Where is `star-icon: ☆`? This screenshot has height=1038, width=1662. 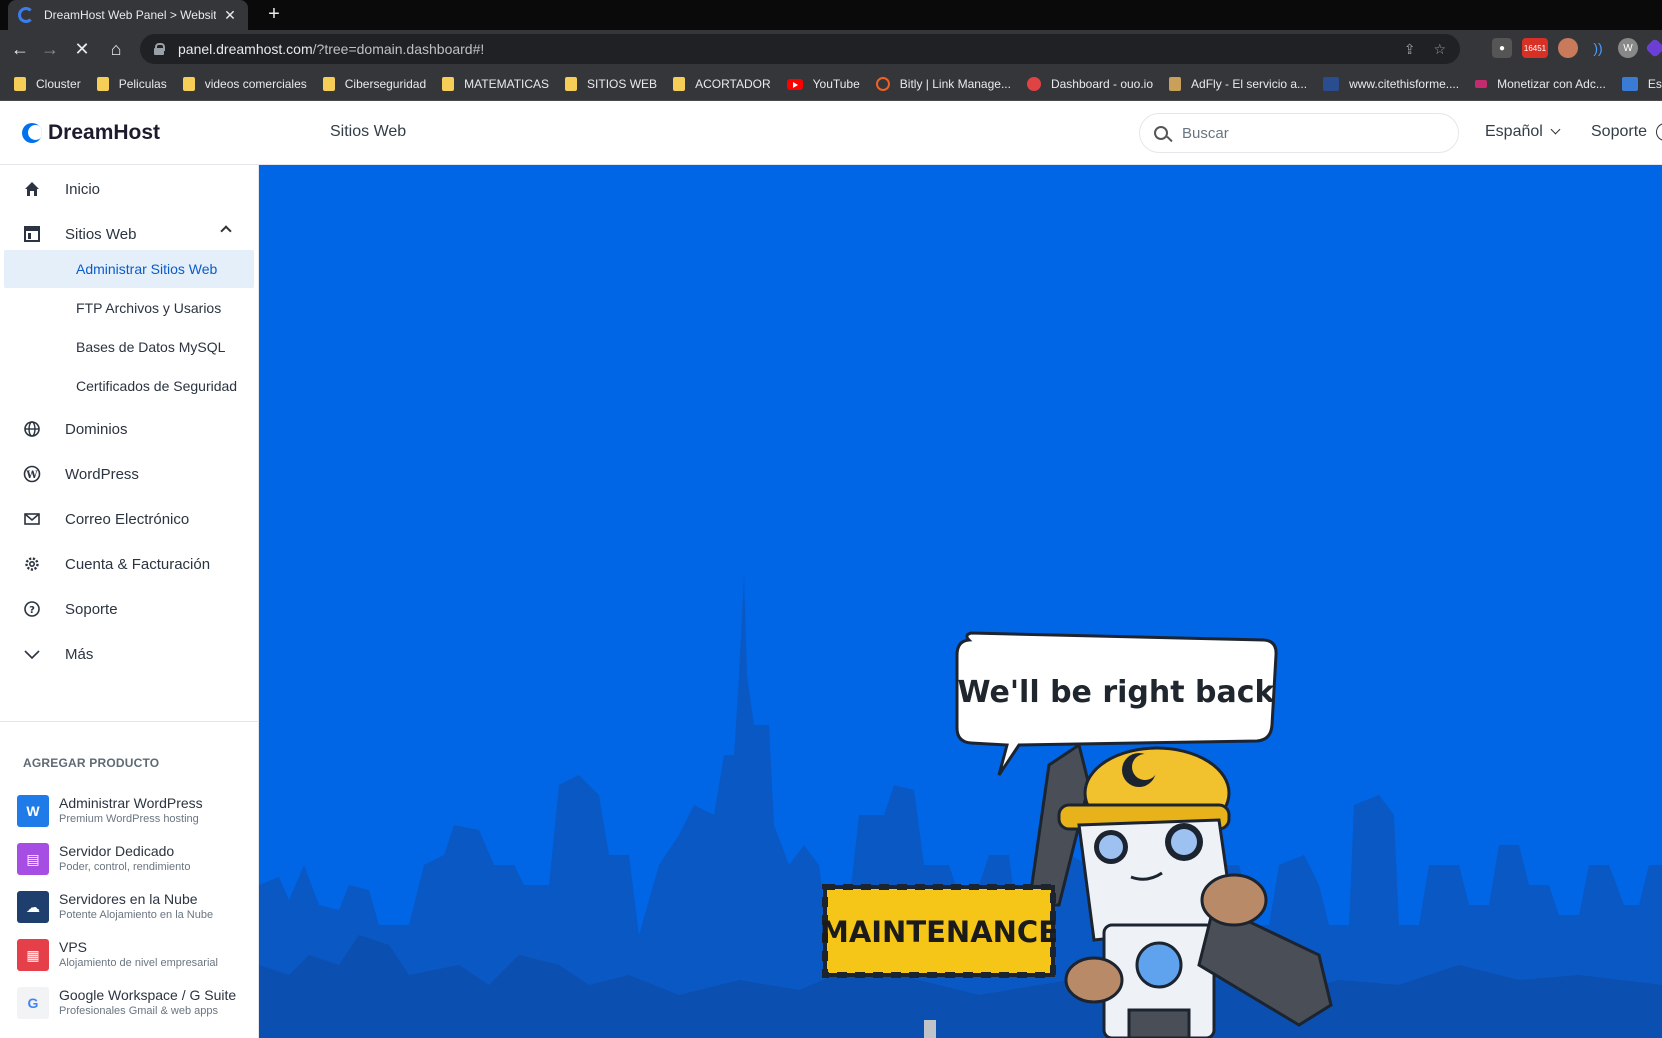
star-icon: ☆ is located at coordinates (1439, 49).